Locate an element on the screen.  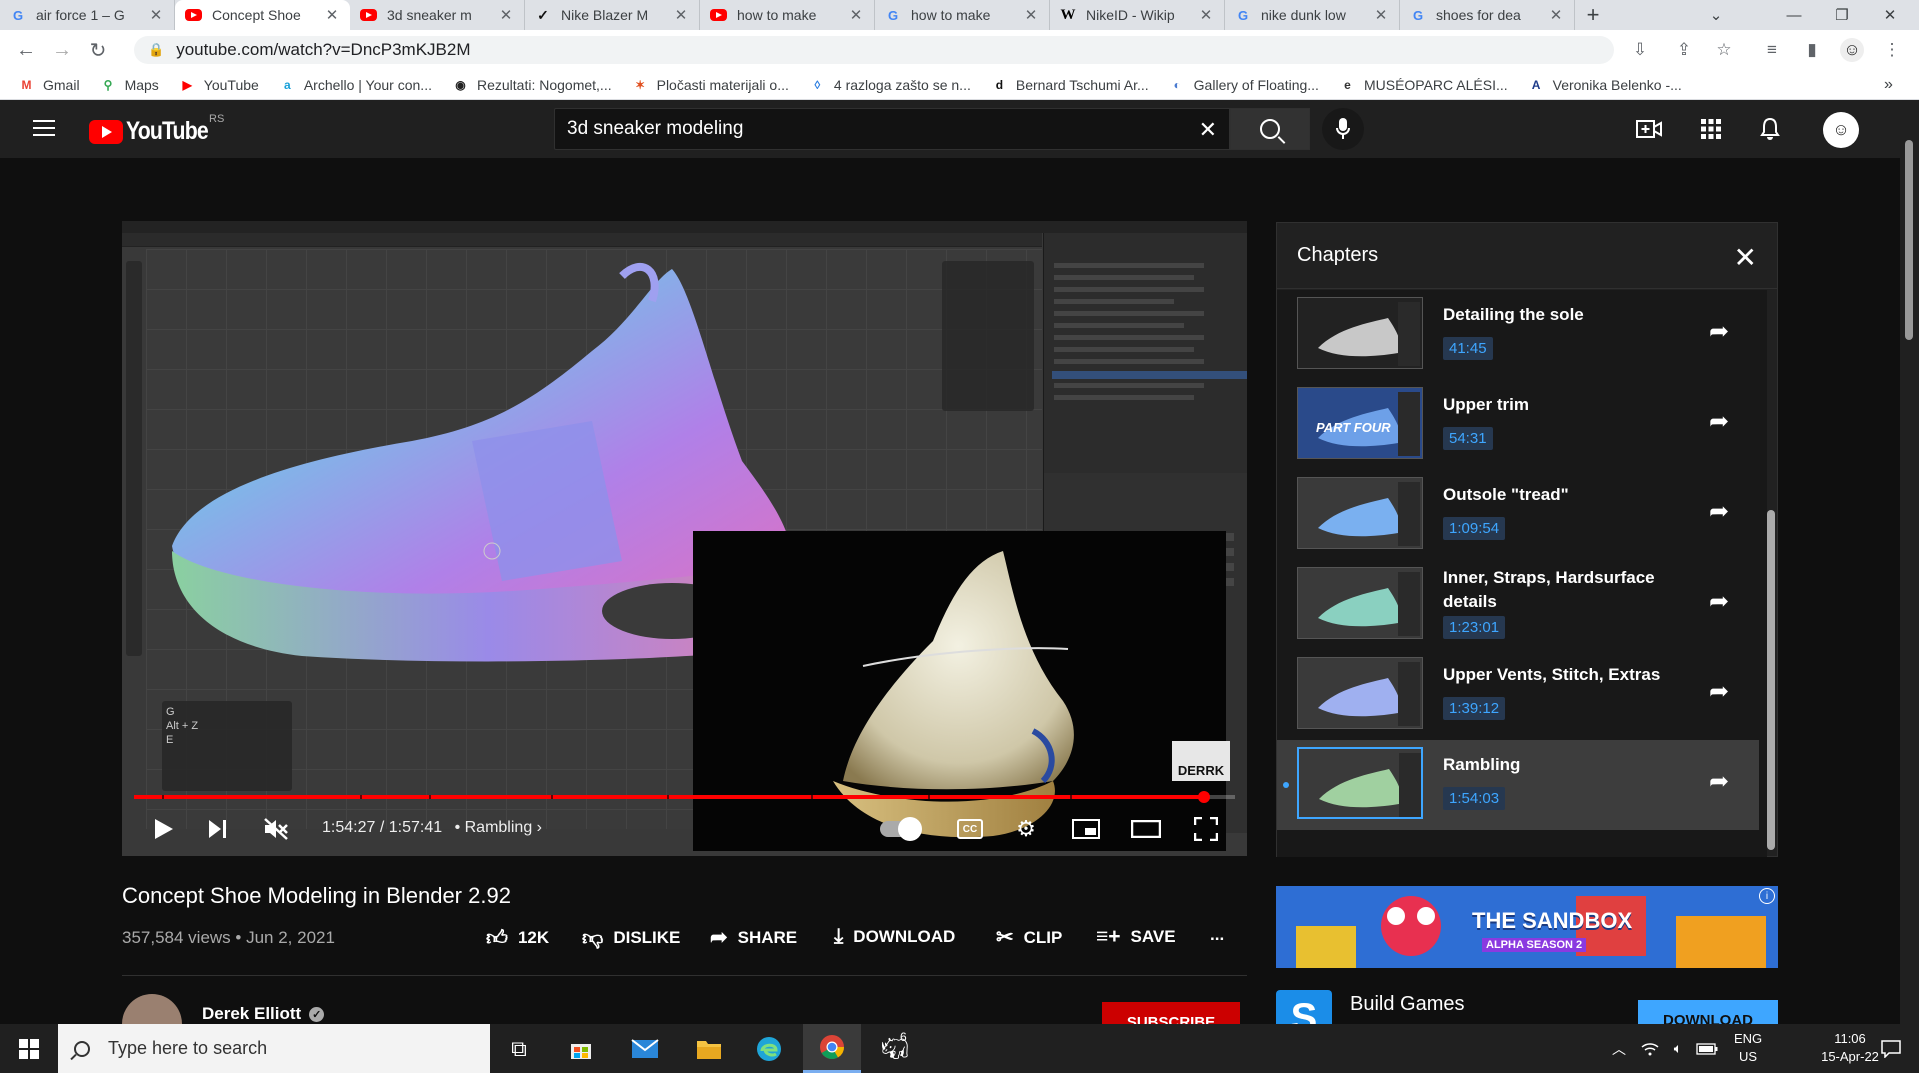
chapter-title-button: • Rambling › is located at coordinates (498, 827).